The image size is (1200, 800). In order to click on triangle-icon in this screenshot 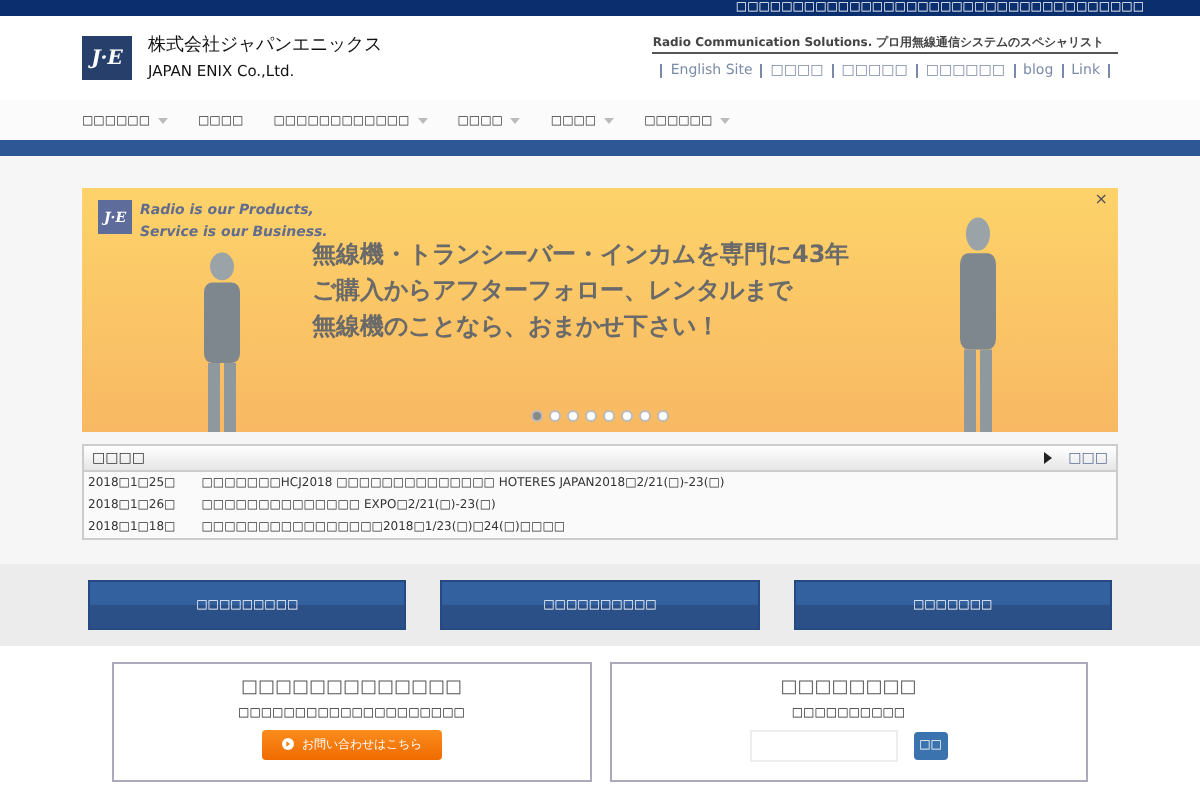, I will do `click(1048, 458)`.